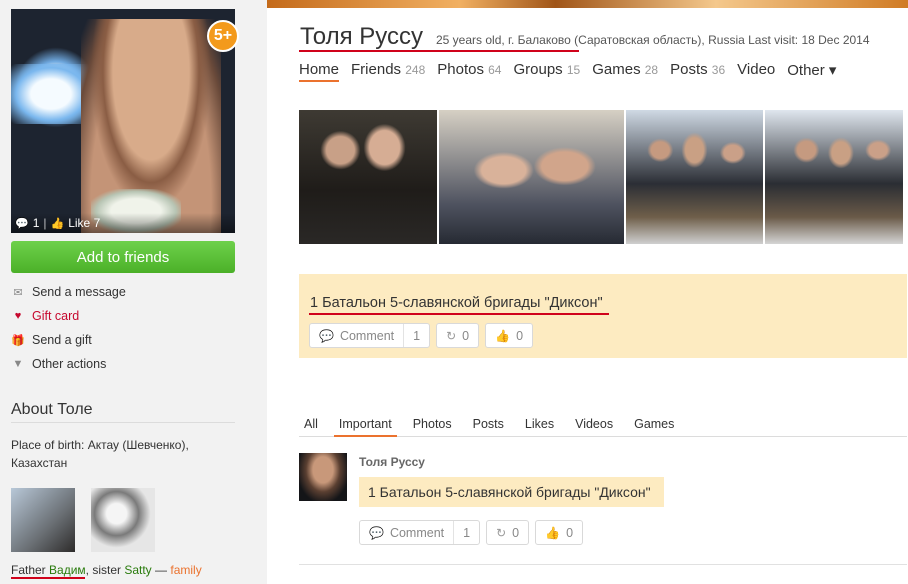 The width and height of the screenshot is (908, 584). I want to click on nav-posts: Posts 36, so click(697, 71).